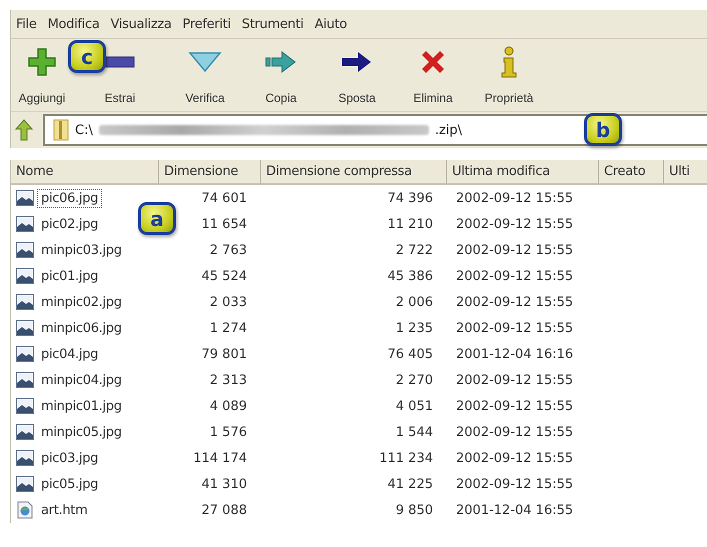 This screenshot has height=547, width=707. I want to click on annotation-badge: b, so click(603, 129).